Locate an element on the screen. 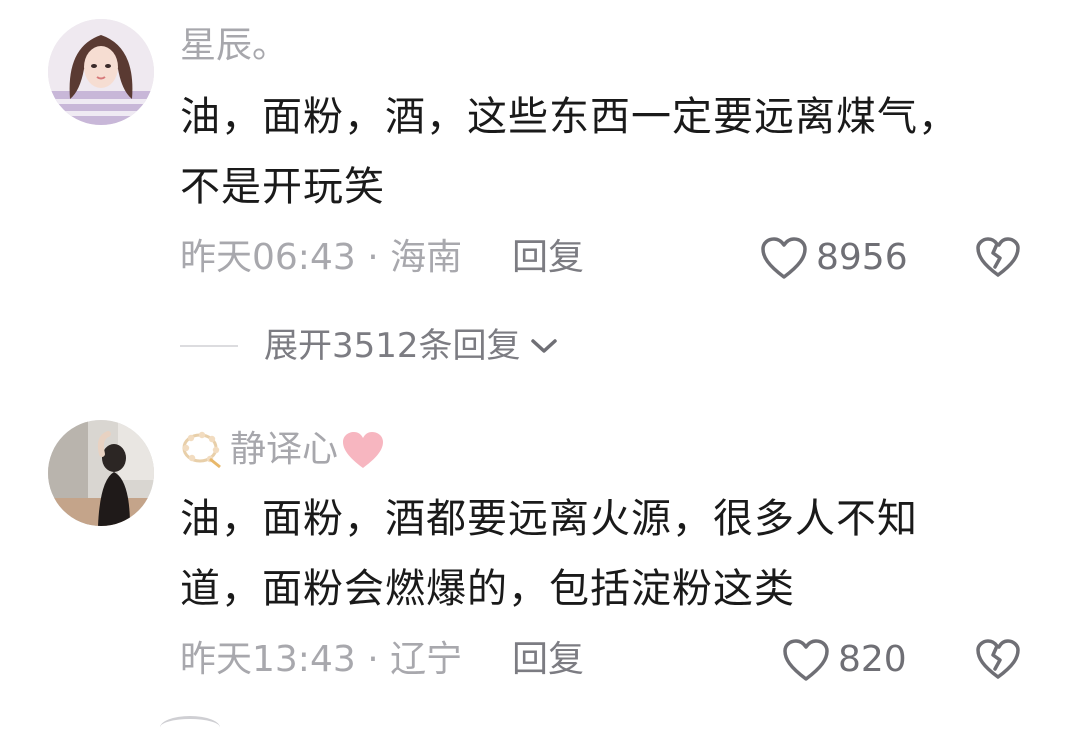  username-text: 静译心 is located at coordinates (284, 449).